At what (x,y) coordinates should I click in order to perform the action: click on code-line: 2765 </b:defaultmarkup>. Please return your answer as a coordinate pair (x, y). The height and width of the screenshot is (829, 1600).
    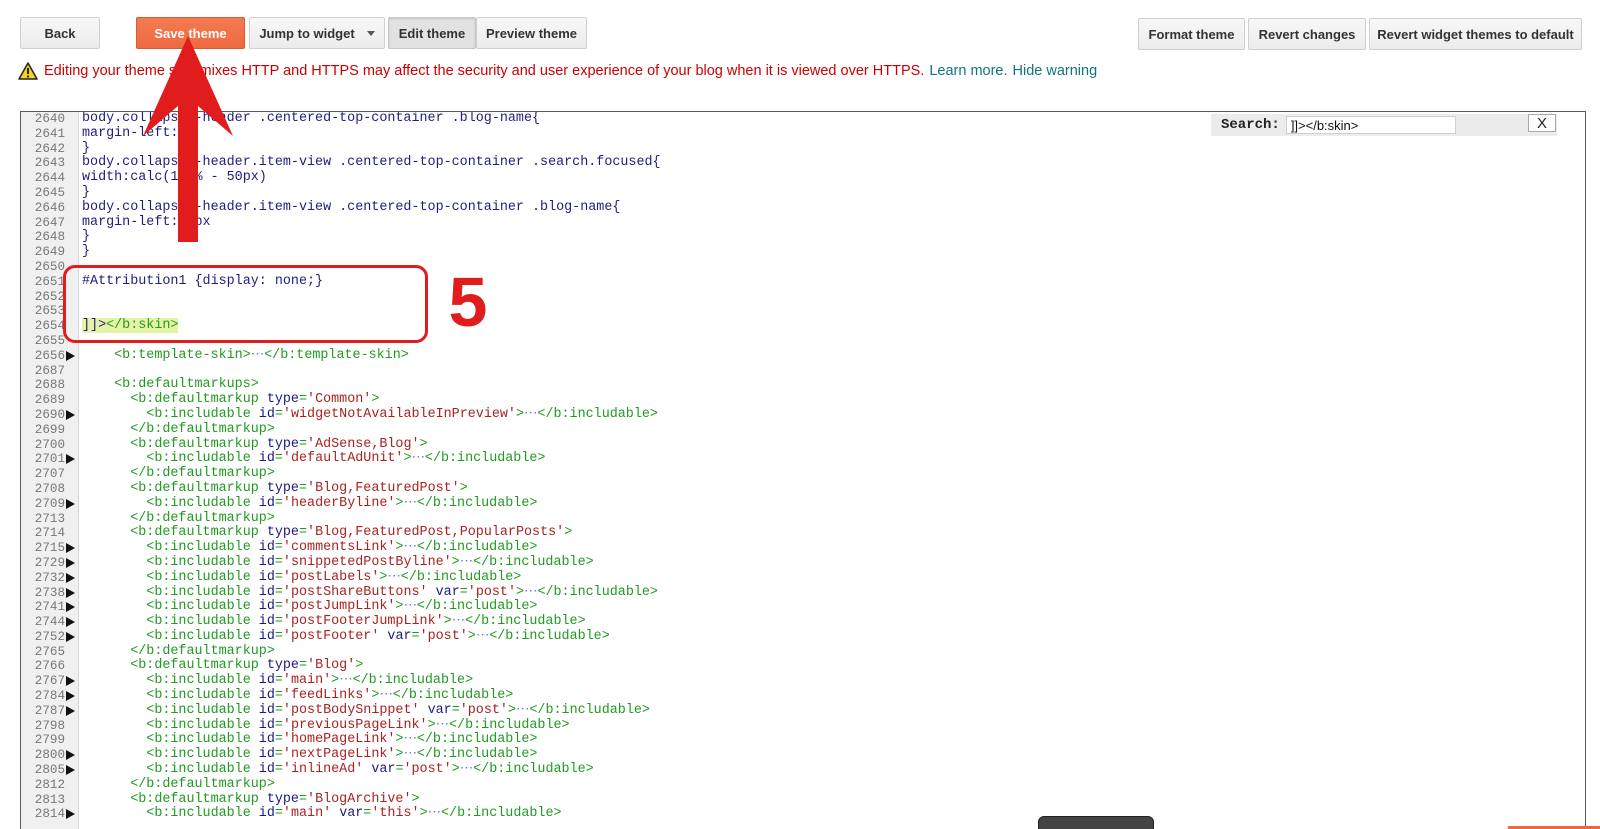
    Looking at the image, I should click on (803, 652).